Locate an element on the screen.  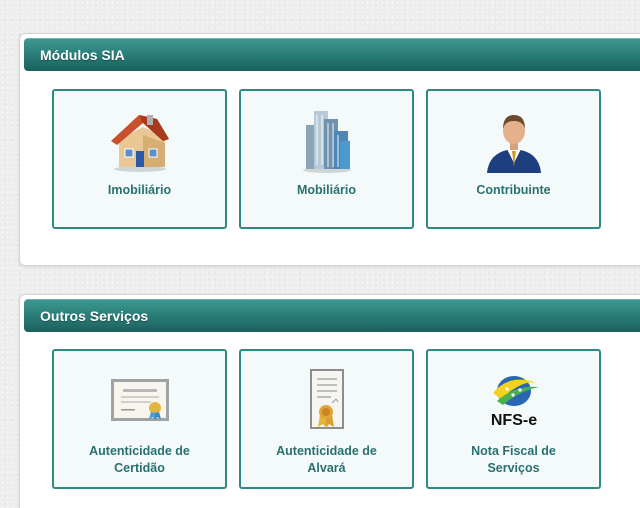
certificate-icon is located at coordinates (139, 400).